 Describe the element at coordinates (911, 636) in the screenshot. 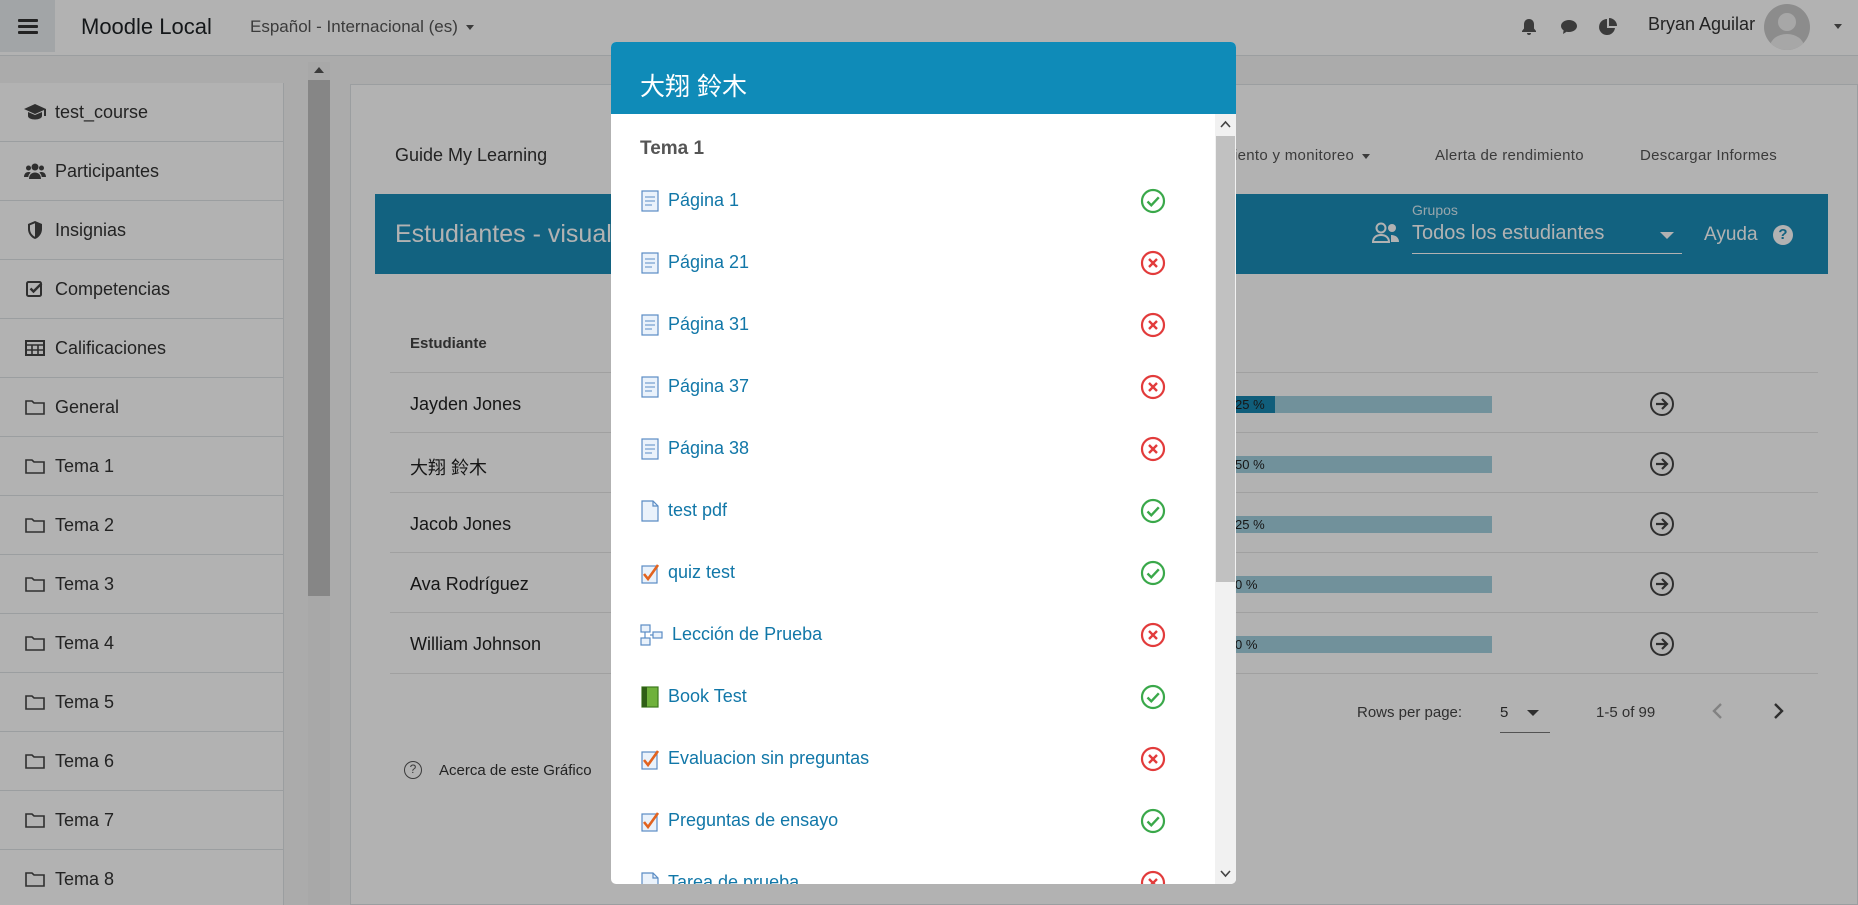

I see `list-item: Lección de Prueba` at that location.